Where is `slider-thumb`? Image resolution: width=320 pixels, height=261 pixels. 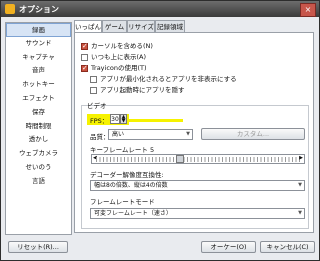 slider-thumb is located at coordinates (180, 159).